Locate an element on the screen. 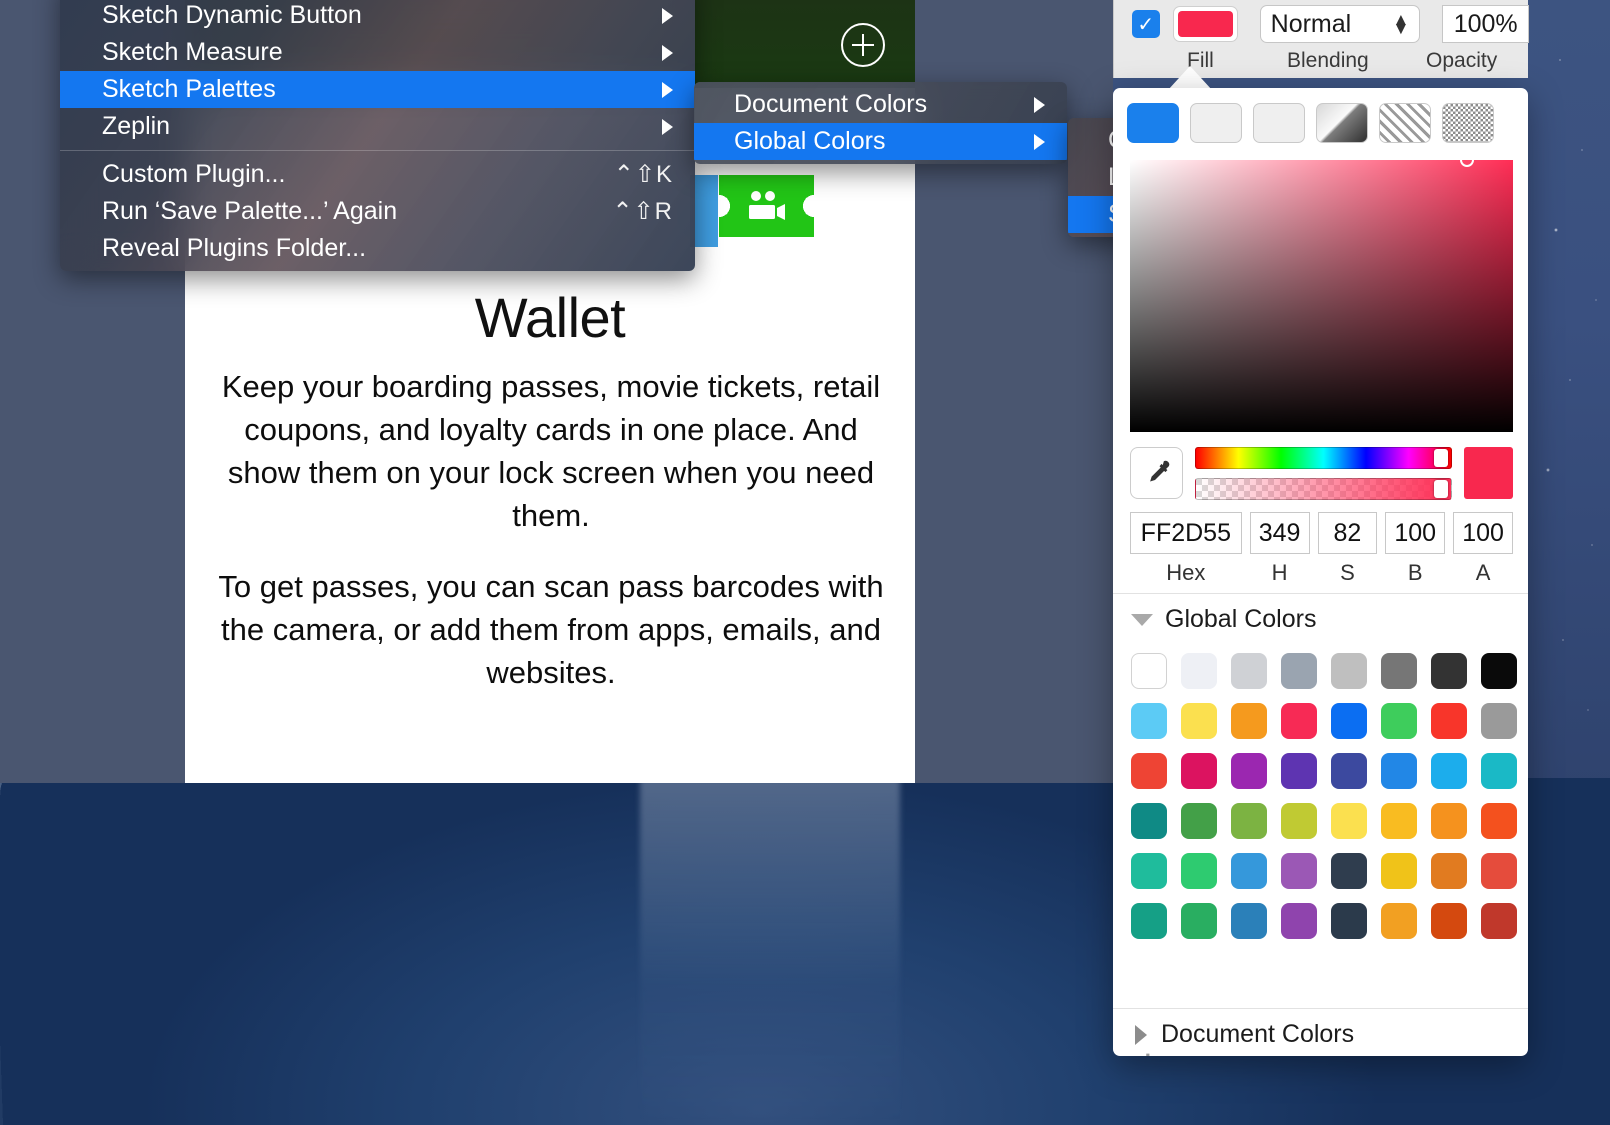 This screenshot has width=1610, height=1125. sketch-palettes-submenu: Document Colors Global Colors is located at coordinates (880, 123).